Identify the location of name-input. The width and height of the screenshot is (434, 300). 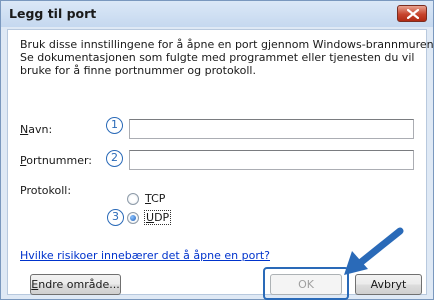
(271, 129).